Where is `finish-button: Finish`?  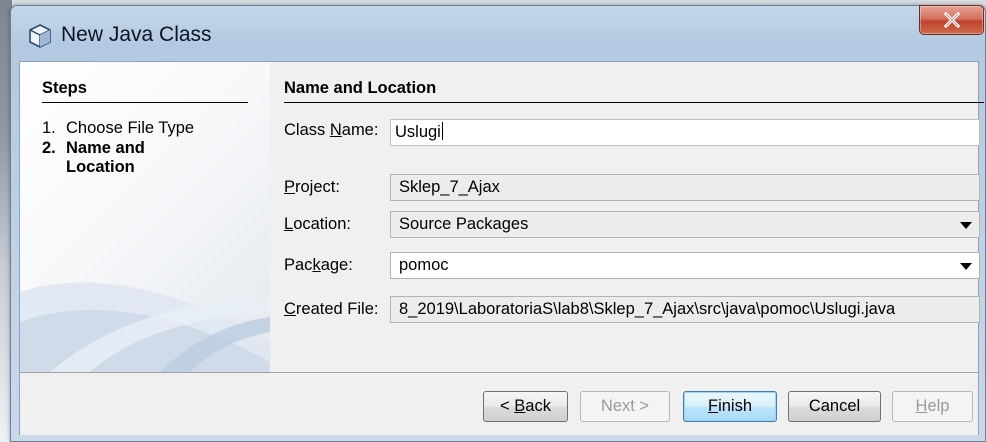 finish-button: Finish is located at coordinates (730, 406).